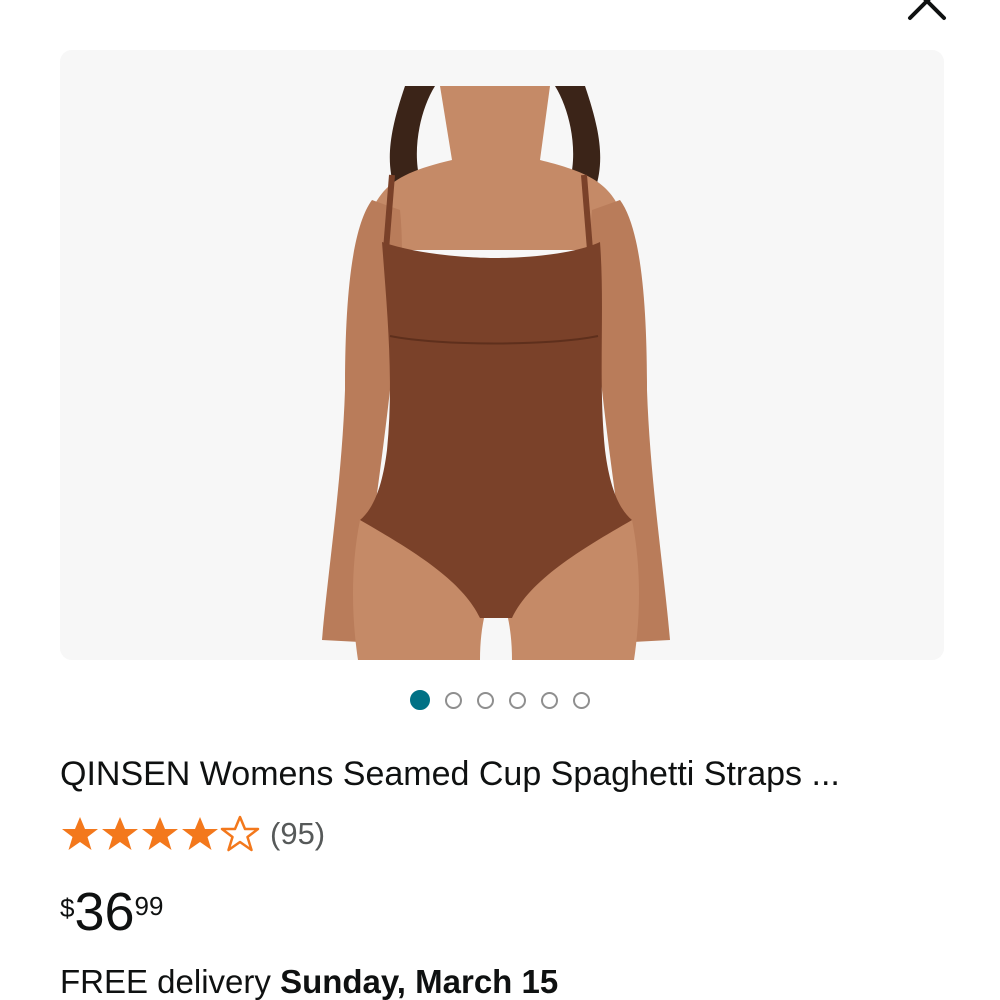 The height and width of the screenshot is (1000, 1000). Describe the element at coordinates (149, 906) in the screenshot. I see `price-fraction: 99` at that location.